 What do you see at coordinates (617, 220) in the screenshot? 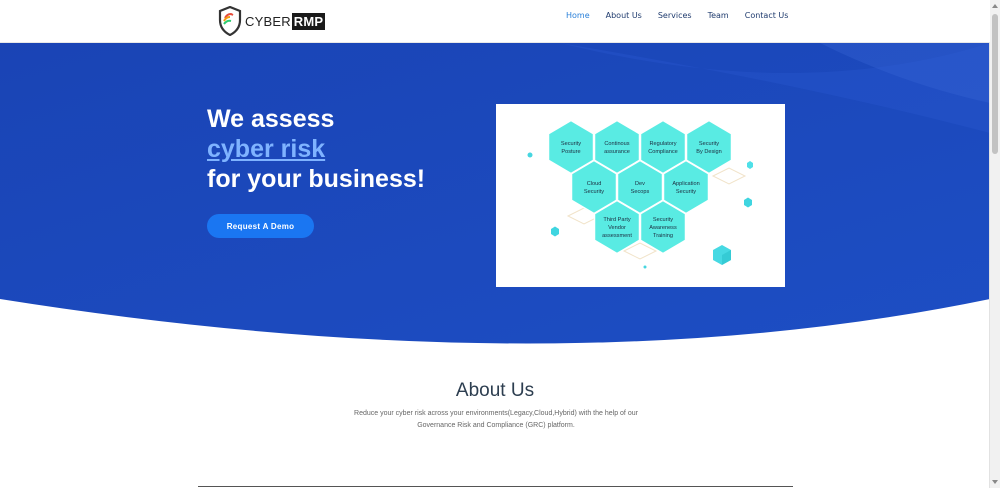
I see `hexagon-label: Third Party` at bounding box center [617, 220].